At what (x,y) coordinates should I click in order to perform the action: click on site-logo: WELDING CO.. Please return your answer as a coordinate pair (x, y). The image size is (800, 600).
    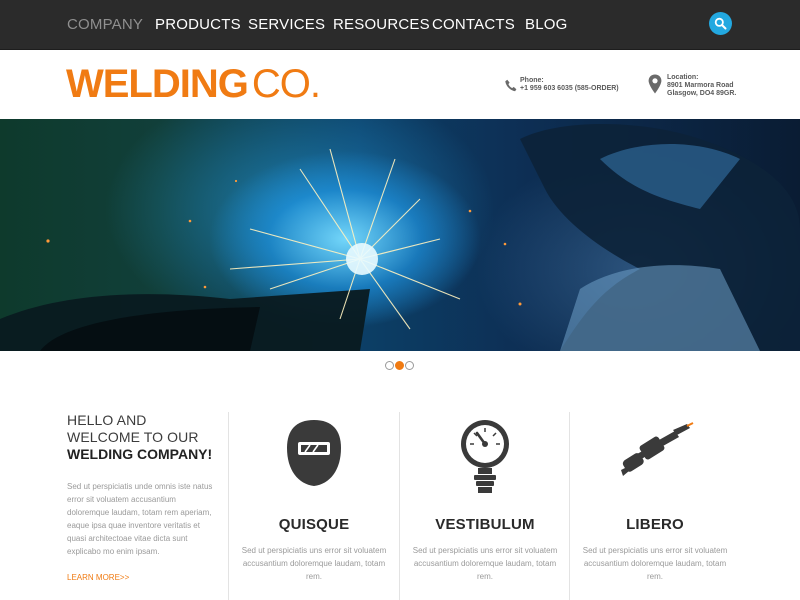
    Looking at the image, I should click on (193, 84).